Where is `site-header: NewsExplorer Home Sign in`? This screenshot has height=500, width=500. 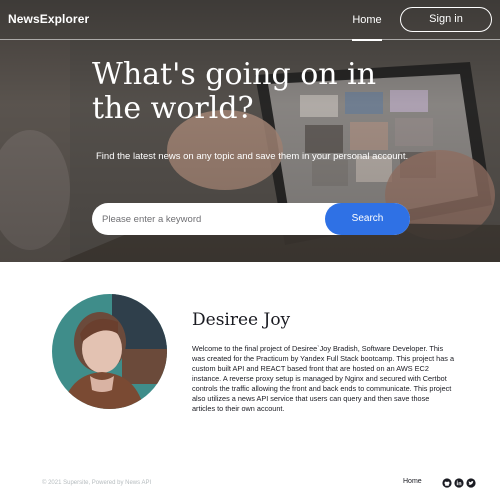 site-header: NewsExplorer Home Sign in is located at coordinates (250, 20).